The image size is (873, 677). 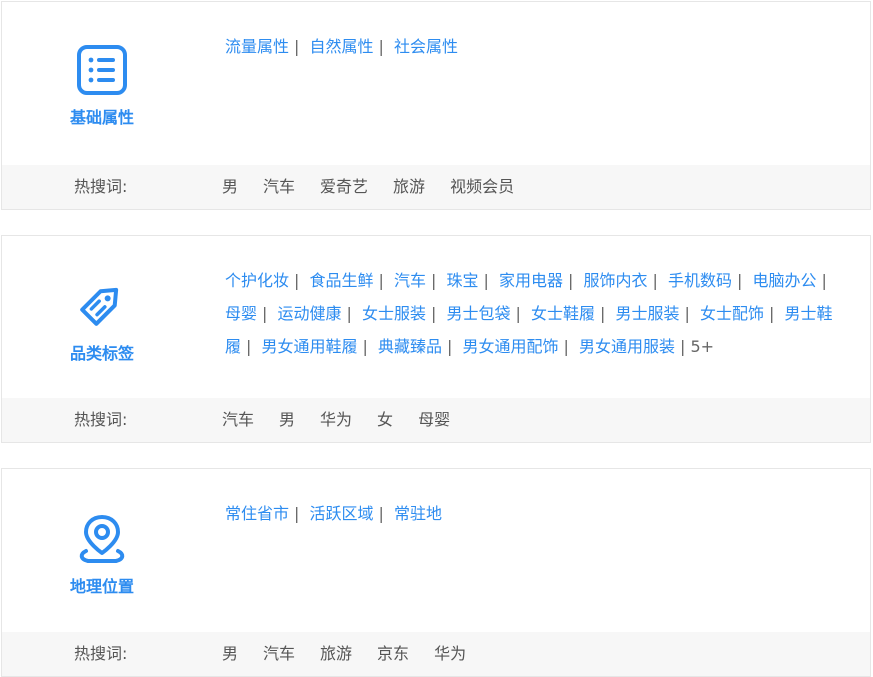 What do you see at coordinates (380, 187) in the screenshot?
I see `hot-search-words: 男 汽车 爱奇艺 旅游 视频会员` at bounding box center [380, 187].